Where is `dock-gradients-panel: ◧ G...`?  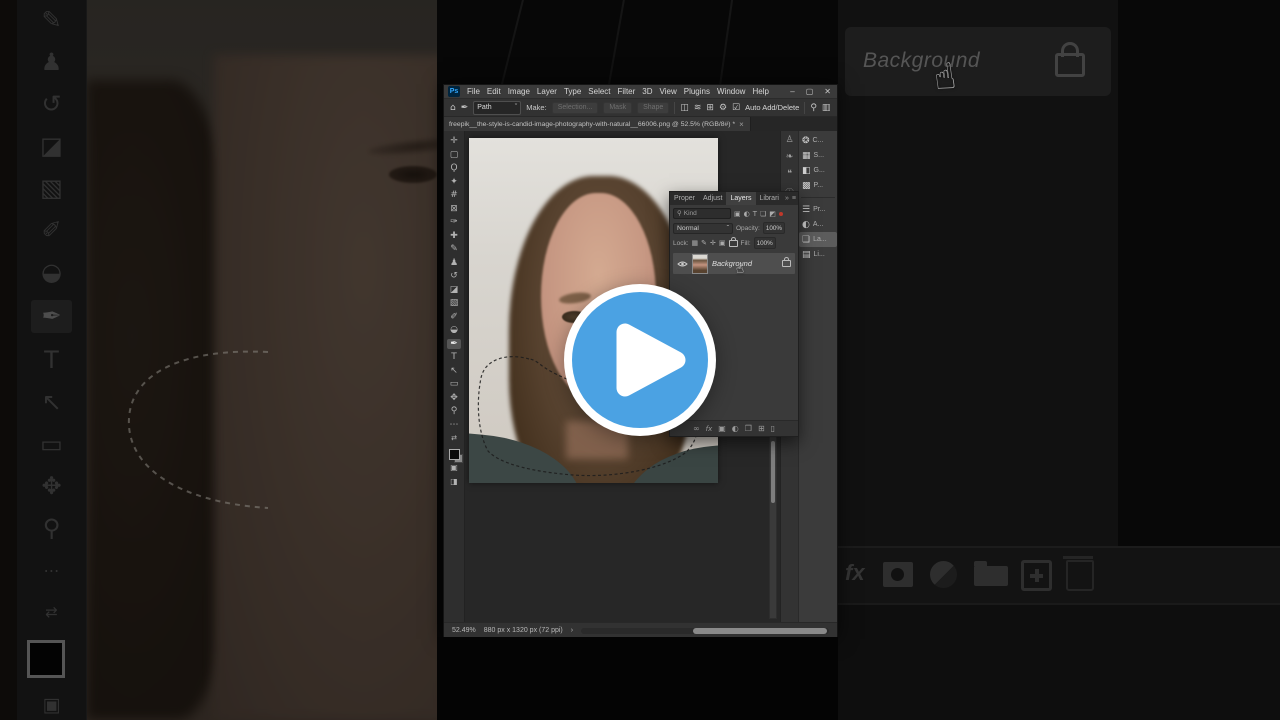
dock-gradients-panel: ◧ G... is located at coordinates (818, 170).